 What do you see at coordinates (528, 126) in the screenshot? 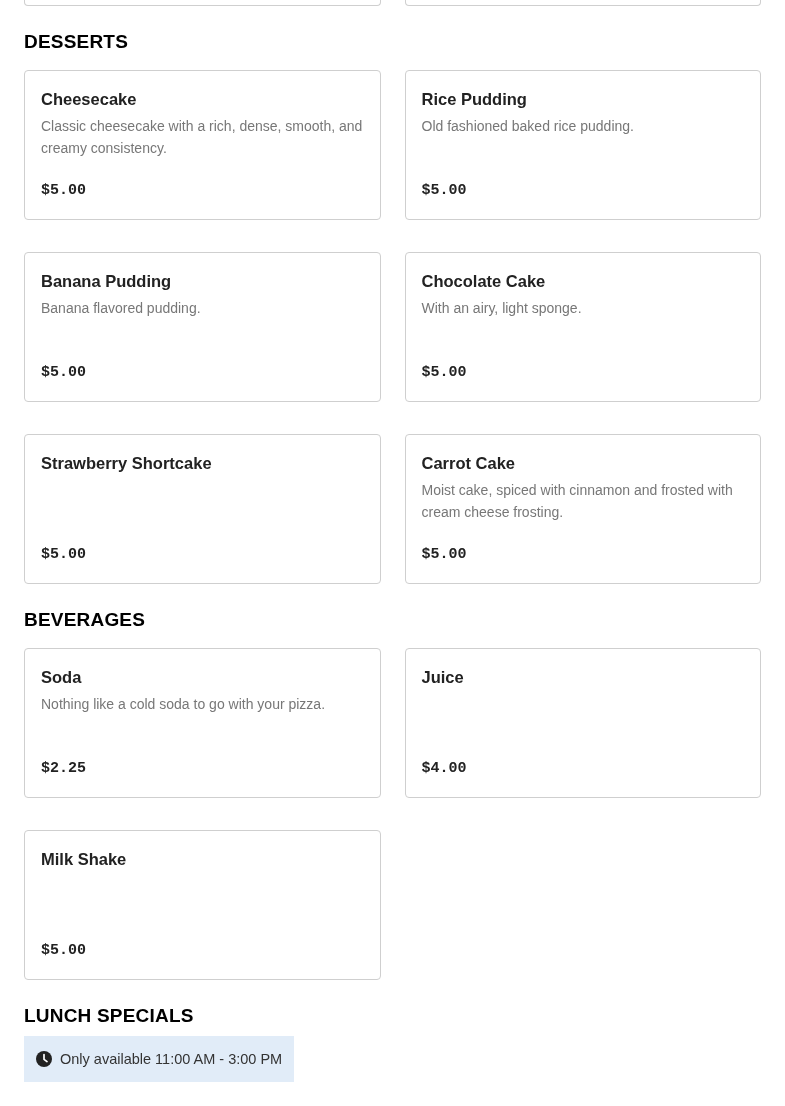
I see `item-description: Old fashioned baked rice pudding.` at bounding box center [528, 126].